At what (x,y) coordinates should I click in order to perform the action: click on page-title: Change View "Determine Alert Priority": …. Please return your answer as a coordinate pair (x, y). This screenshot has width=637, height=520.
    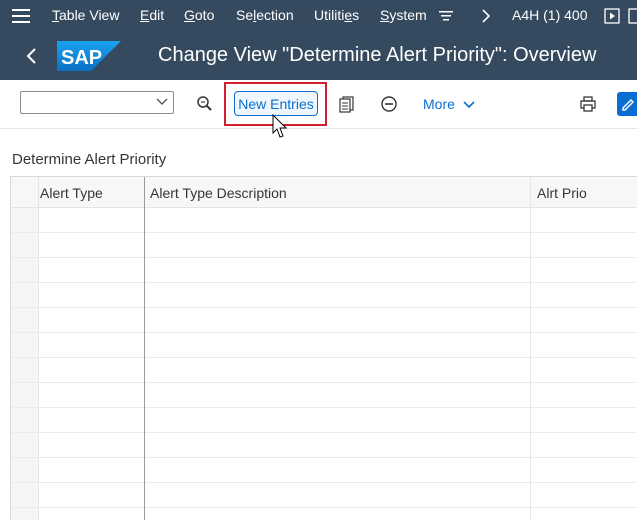
    Looking at the image, I should click on (377, 55).